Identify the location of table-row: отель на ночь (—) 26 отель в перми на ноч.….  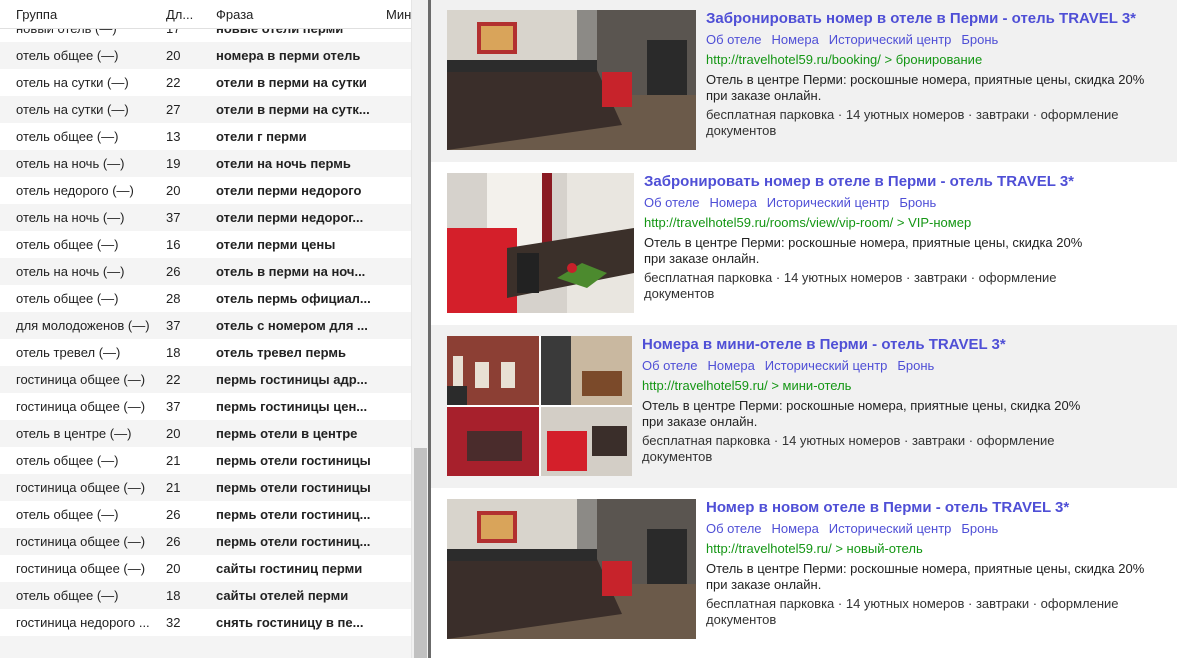
(205, 271).